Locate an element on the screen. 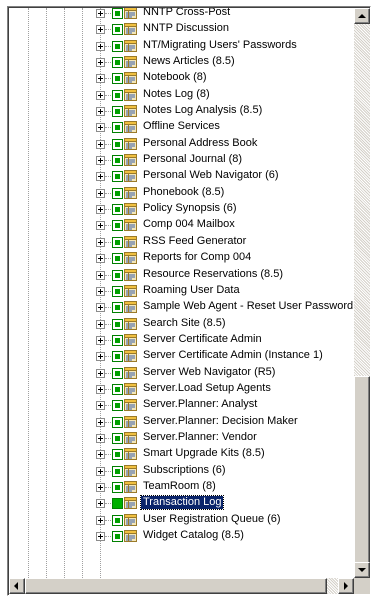 The height and width of the screenshot is (599, 377). vertical-scrollbar is located at coordinates (362, 293).